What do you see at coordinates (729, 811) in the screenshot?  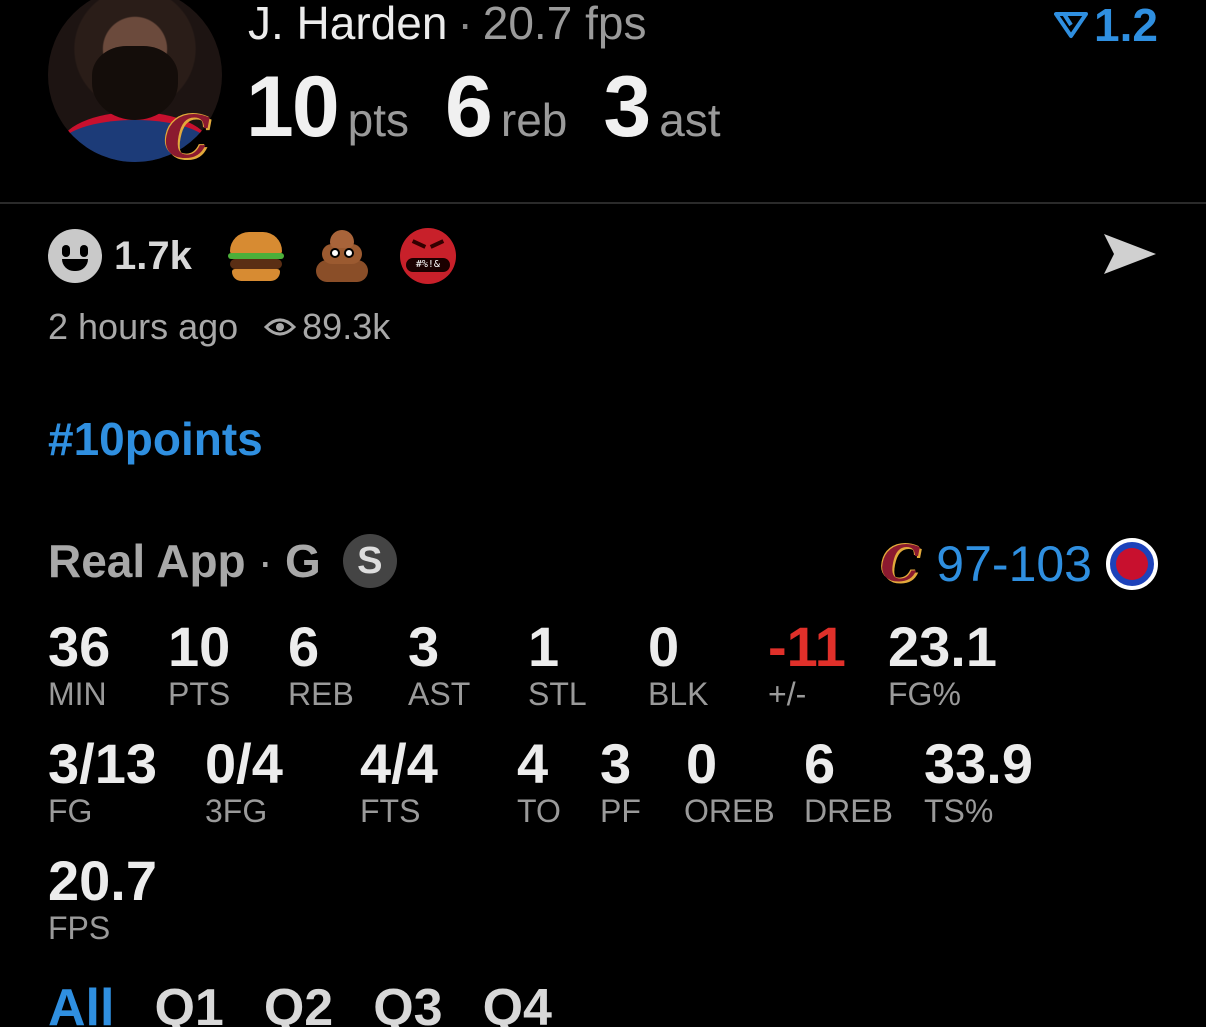 I see `stat-label: OREB` at bounding box center [729, 811].